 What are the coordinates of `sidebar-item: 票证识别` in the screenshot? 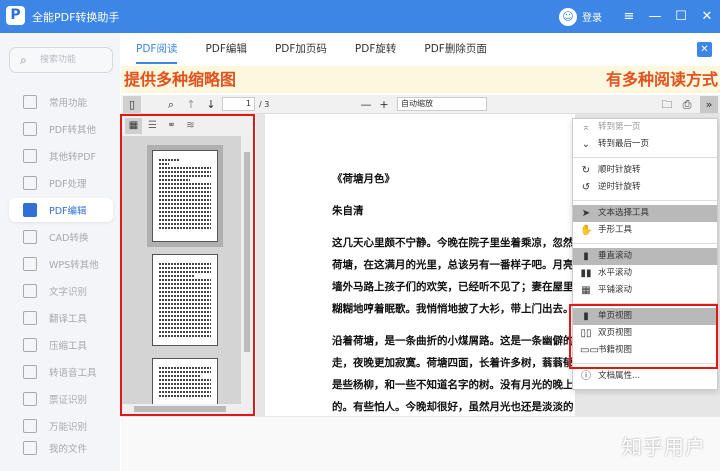 It's located at (61, 399).